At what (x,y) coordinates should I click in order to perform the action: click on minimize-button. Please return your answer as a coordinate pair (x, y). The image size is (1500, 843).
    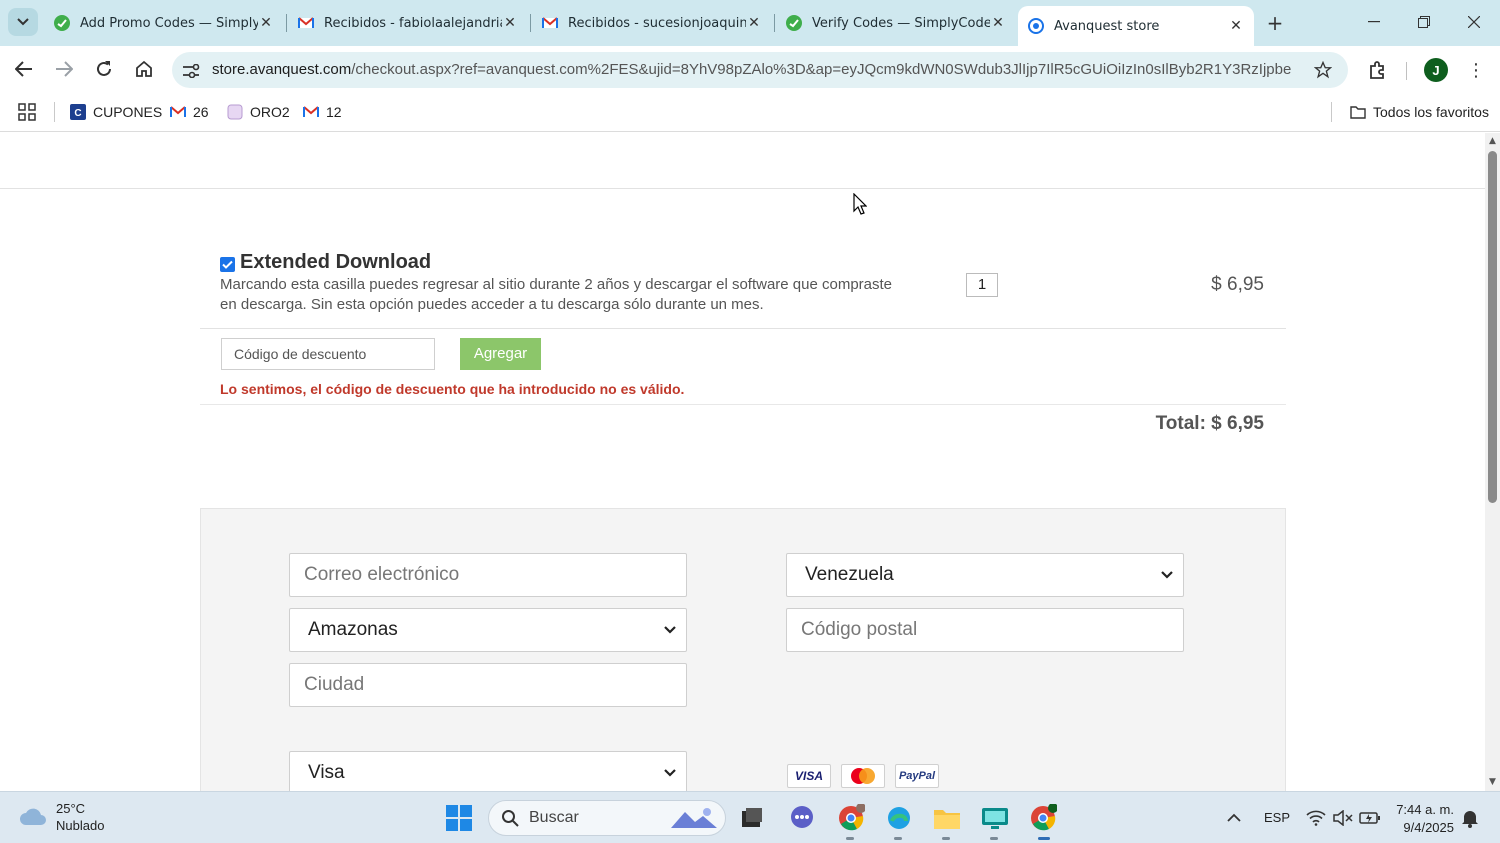
    Looking at the image, I should click on (1374, 22).